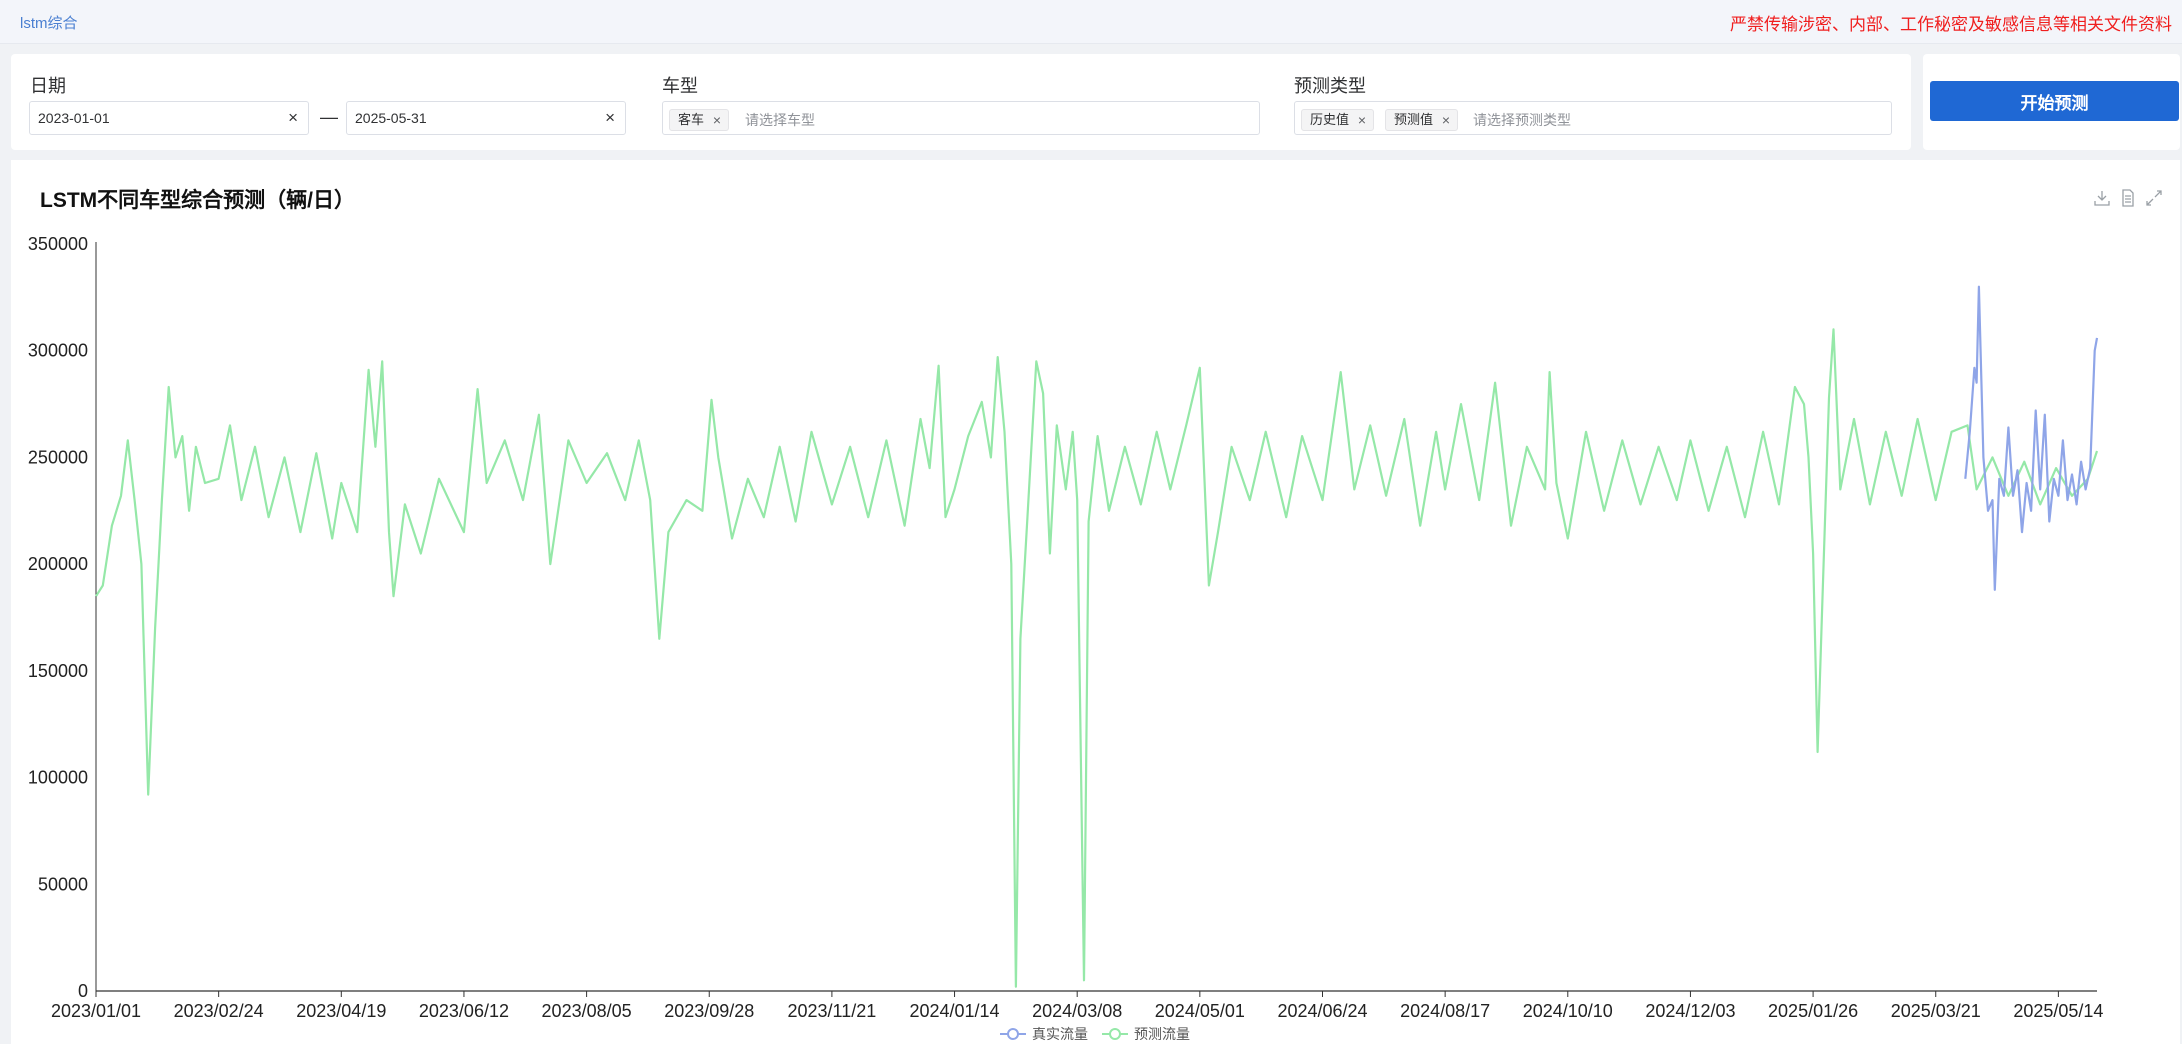  I want to click on x-tick-label: 2023/04/19, so click(341, 1011).